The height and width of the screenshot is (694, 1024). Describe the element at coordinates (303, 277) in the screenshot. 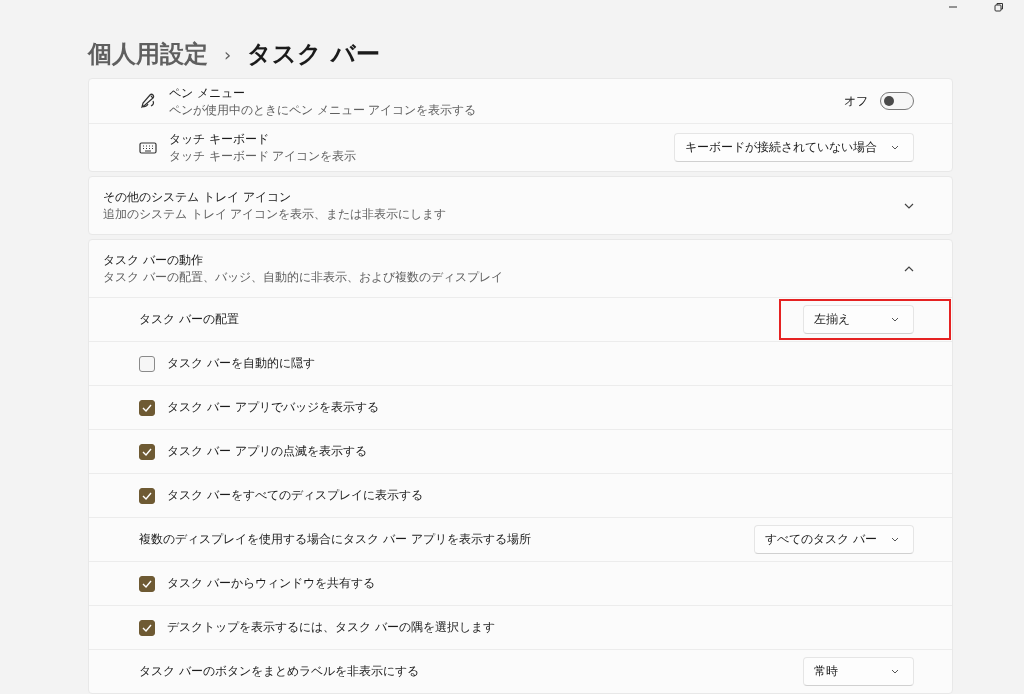

I see `section-description: タスク バーの配置、バッジ、自動的に非表示、および複数のディスプレイ` at that location.